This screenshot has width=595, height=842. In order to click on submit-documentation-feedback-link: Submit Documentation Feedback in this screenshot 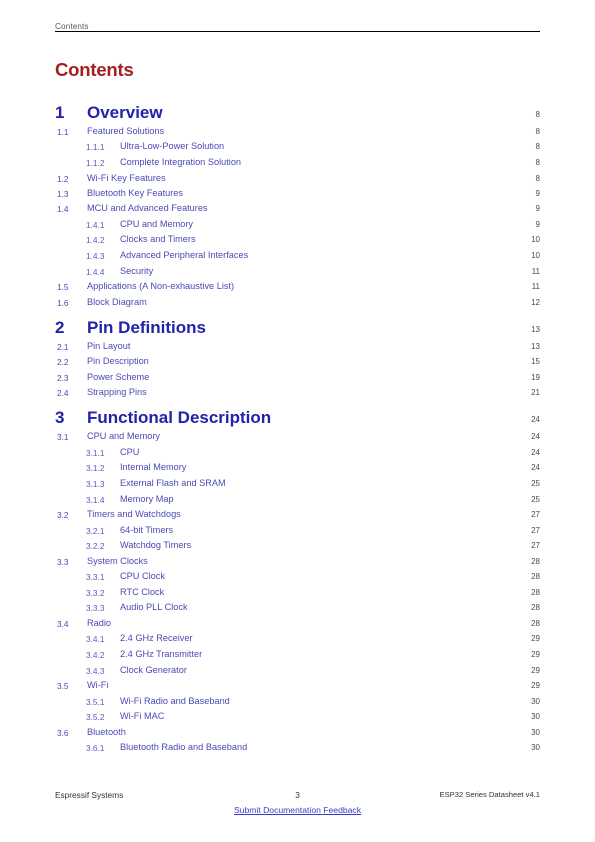, I will do `click(297, 810)`.